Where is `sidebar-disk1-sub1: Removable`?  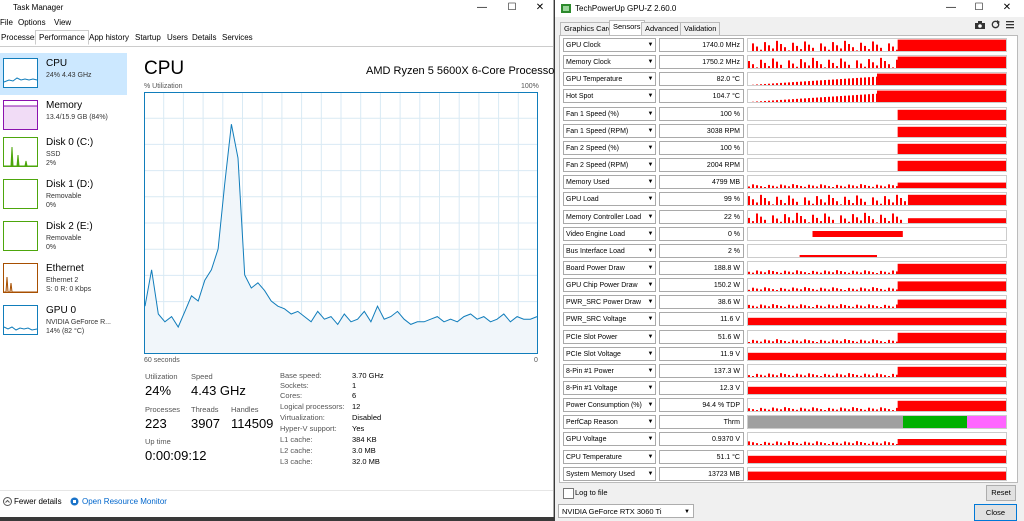 sidebar-disk1-sub1: Removable is located at coordinates (64, 196).